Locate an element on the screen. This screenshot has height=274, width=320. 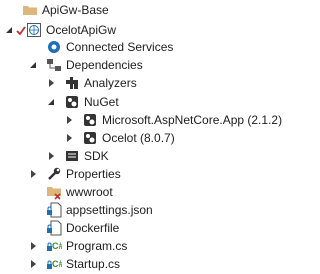
connected-services-icon is located at coordinates (54, 47).